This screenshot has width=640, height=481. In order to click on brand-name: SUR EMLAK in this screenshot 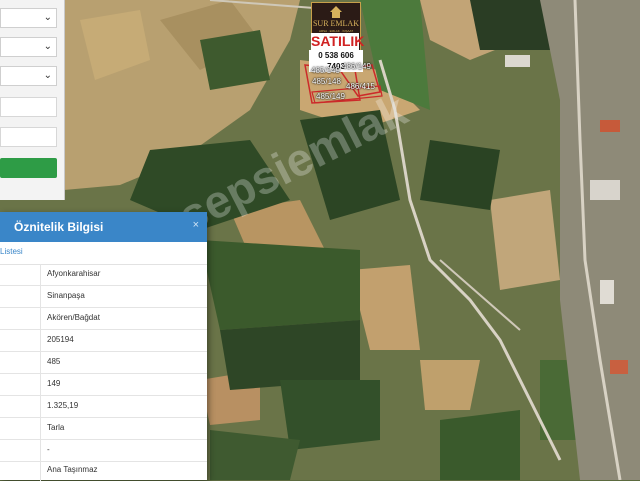, I will do `click(335, 23)`.